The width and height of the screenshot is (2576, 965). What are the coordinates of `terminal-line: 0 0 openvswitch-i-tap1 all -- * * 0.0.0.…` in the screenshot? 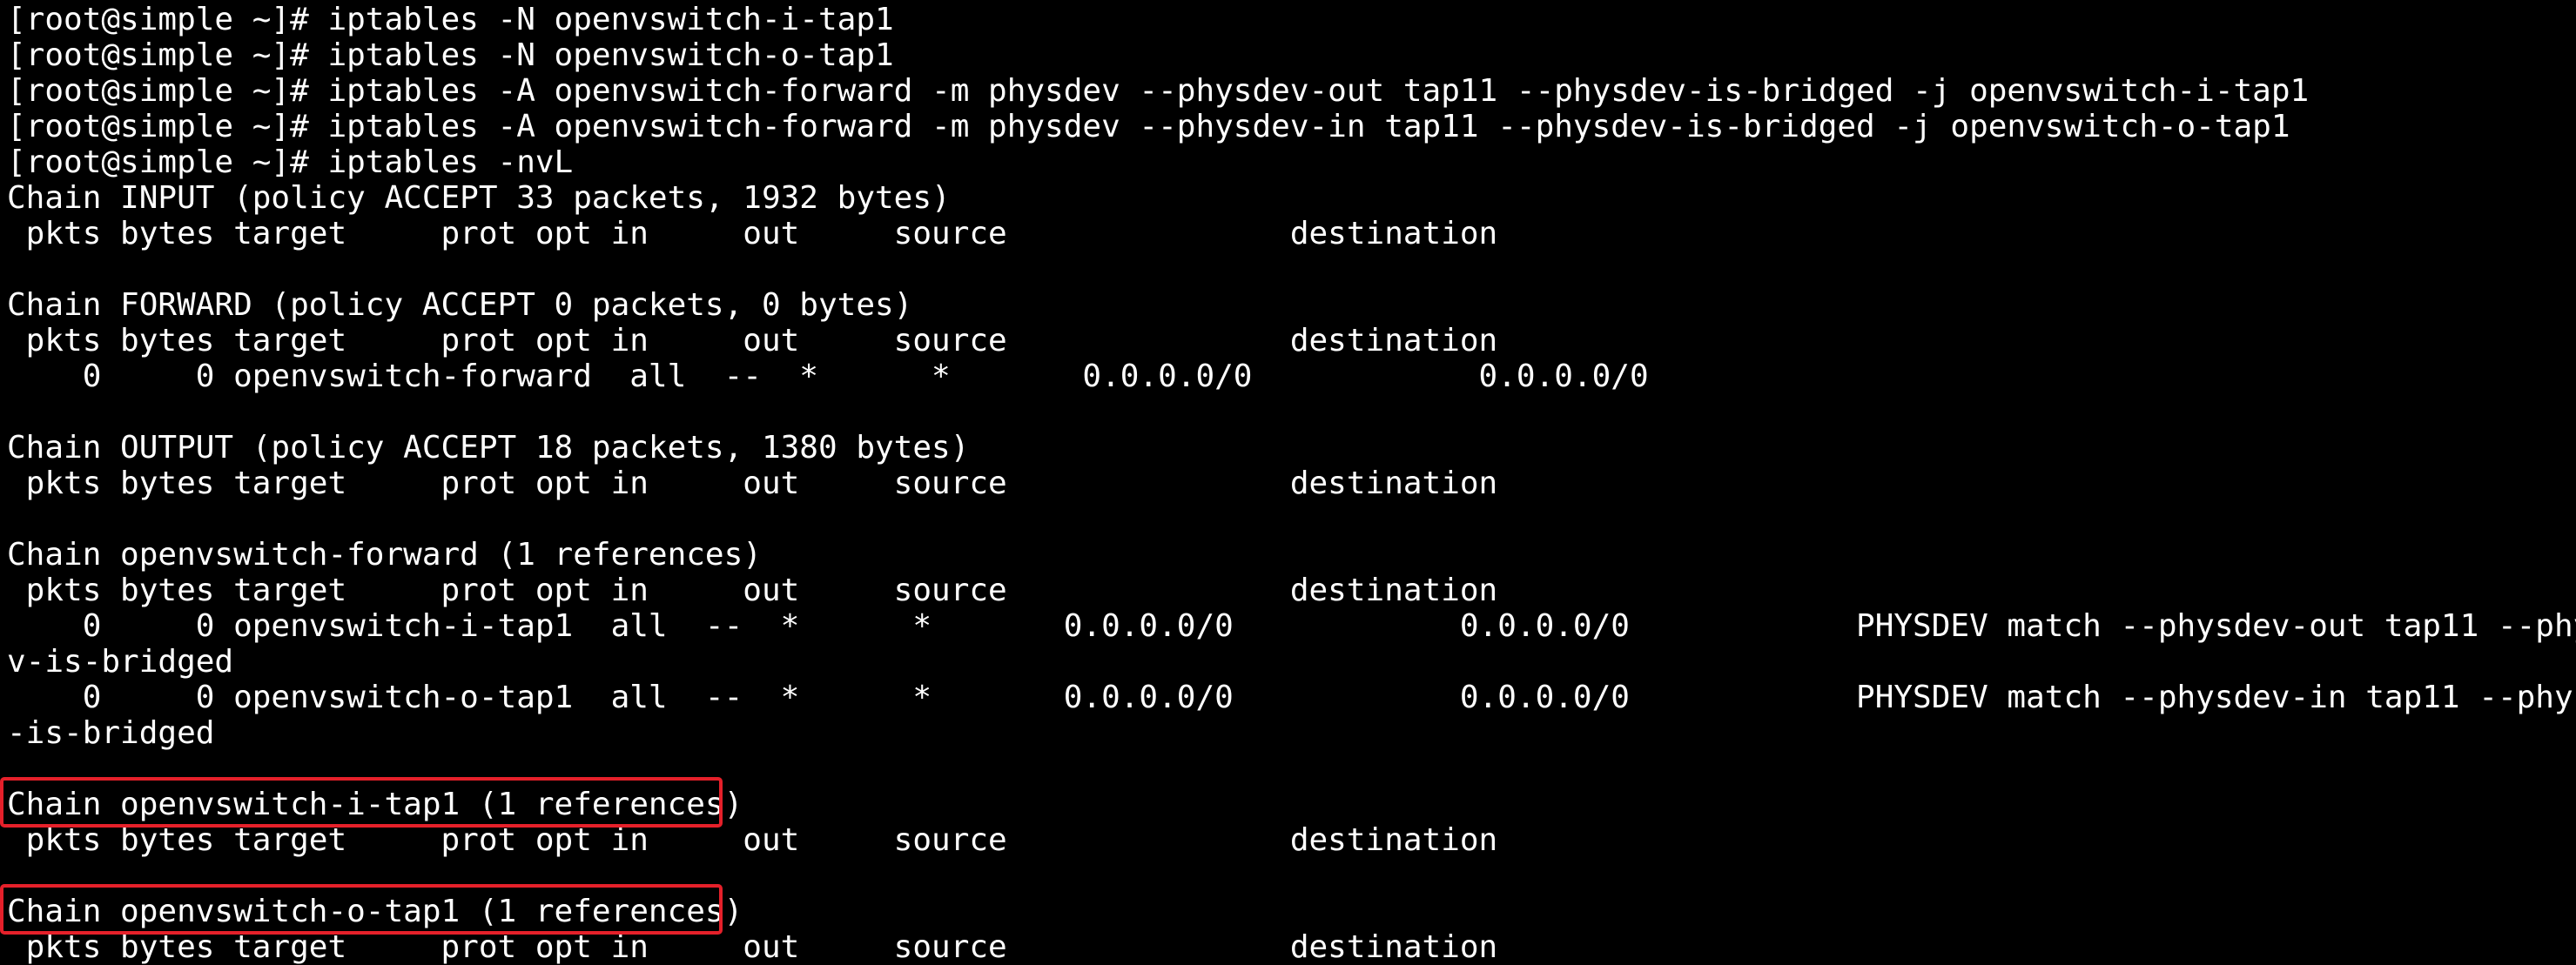 It's located at (1291, 626).